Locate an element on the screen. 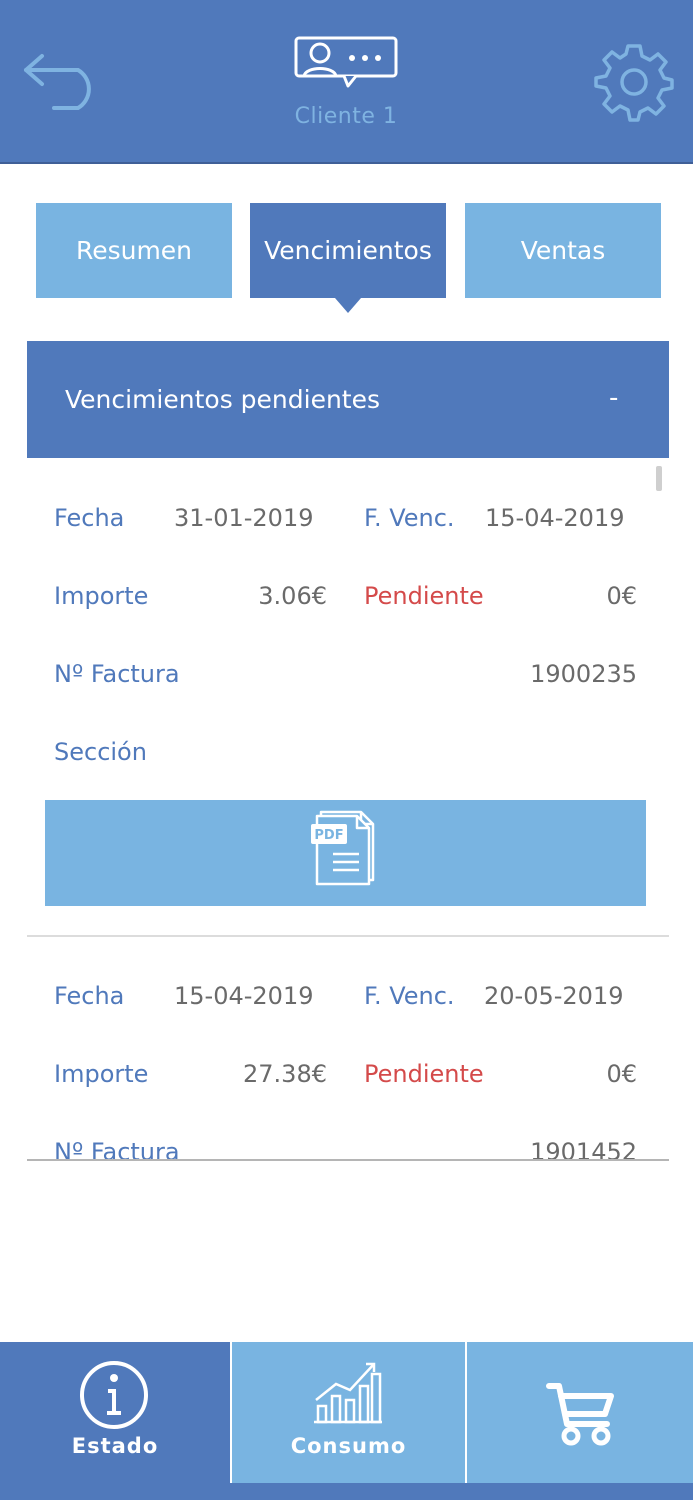 The image size is (693, 1500). fecha-value: 31-01-2019 is located at coordinates (244, 518).